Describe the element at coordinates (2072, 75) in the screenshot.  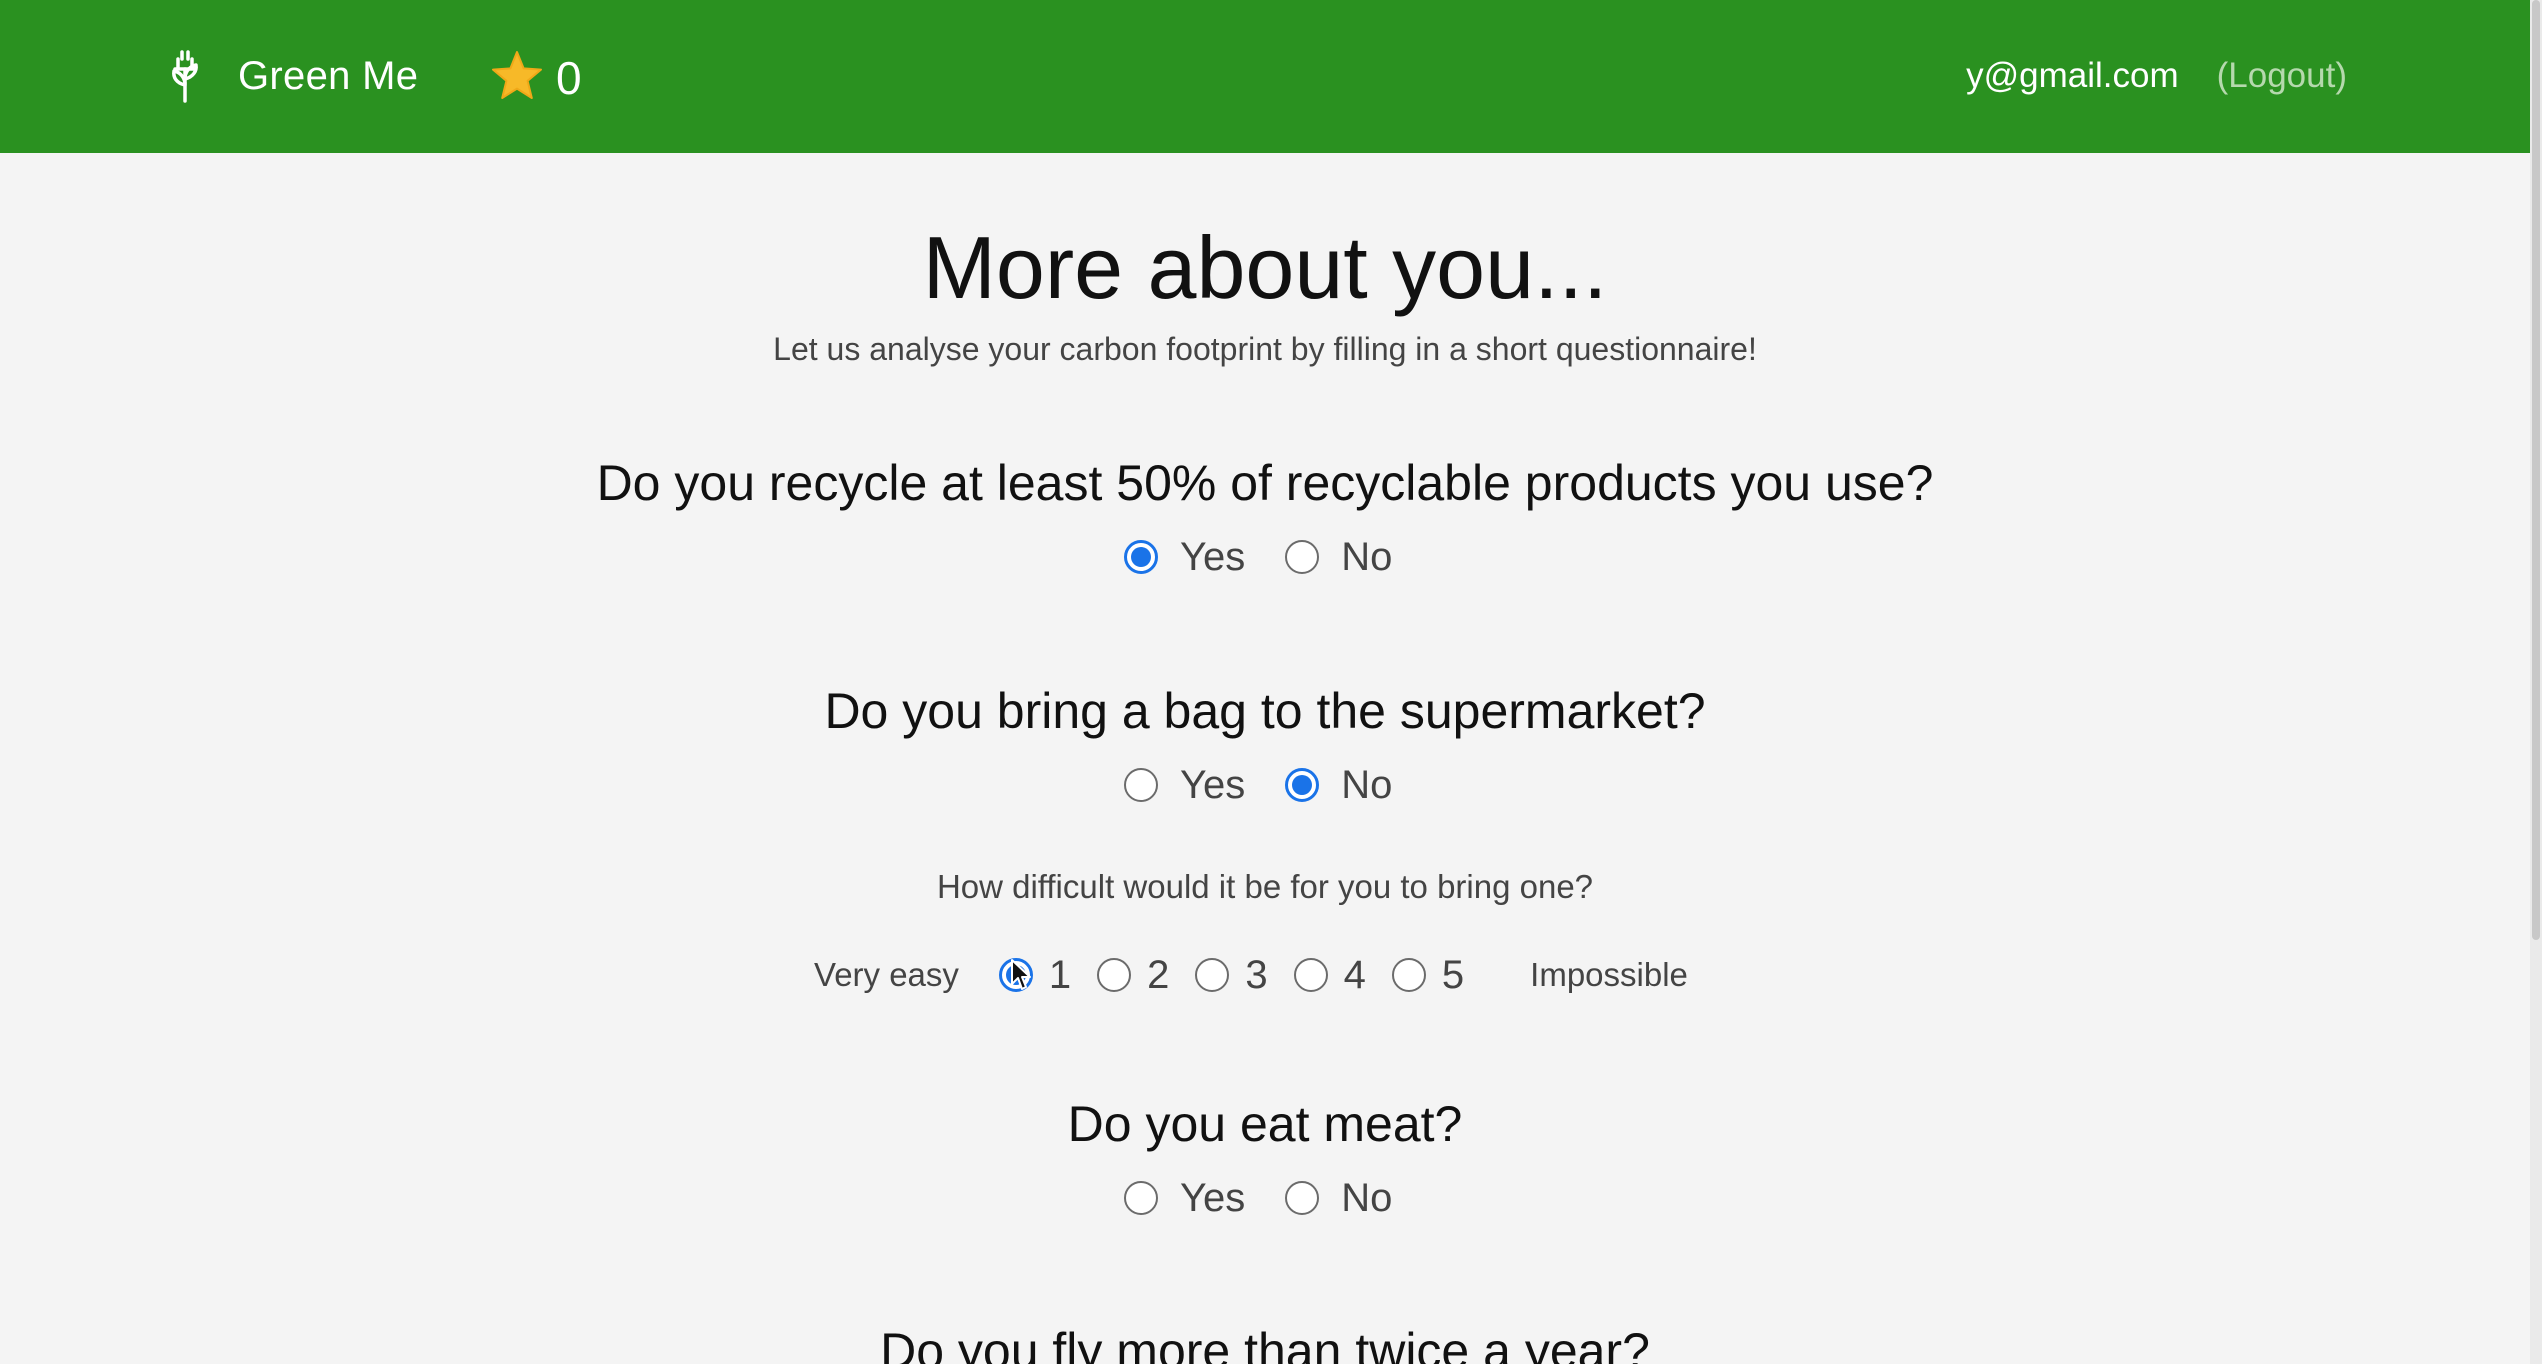
I see `user-email: y@gmail.com` at that location.